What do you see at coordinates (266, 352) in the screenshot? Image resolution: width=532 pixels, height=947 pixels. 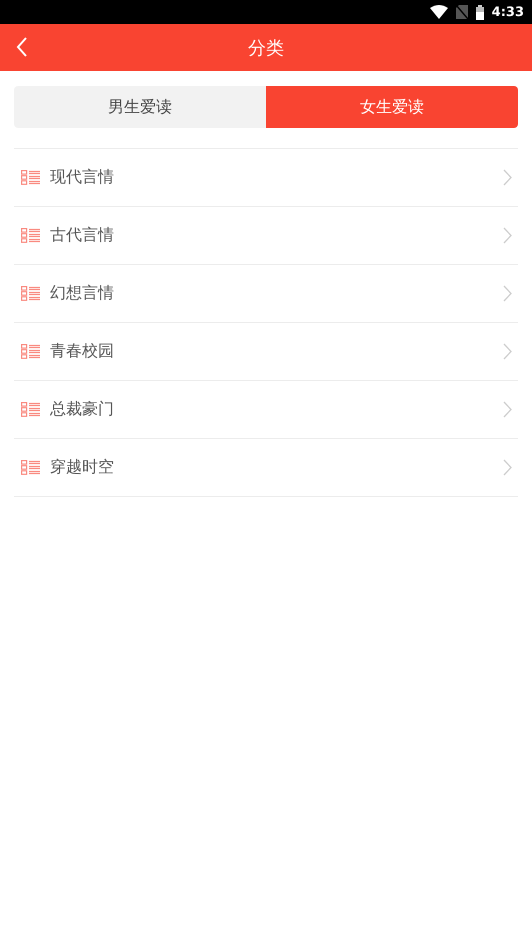 I see `category-row: 青春校园` at bounding box center [266, 352].